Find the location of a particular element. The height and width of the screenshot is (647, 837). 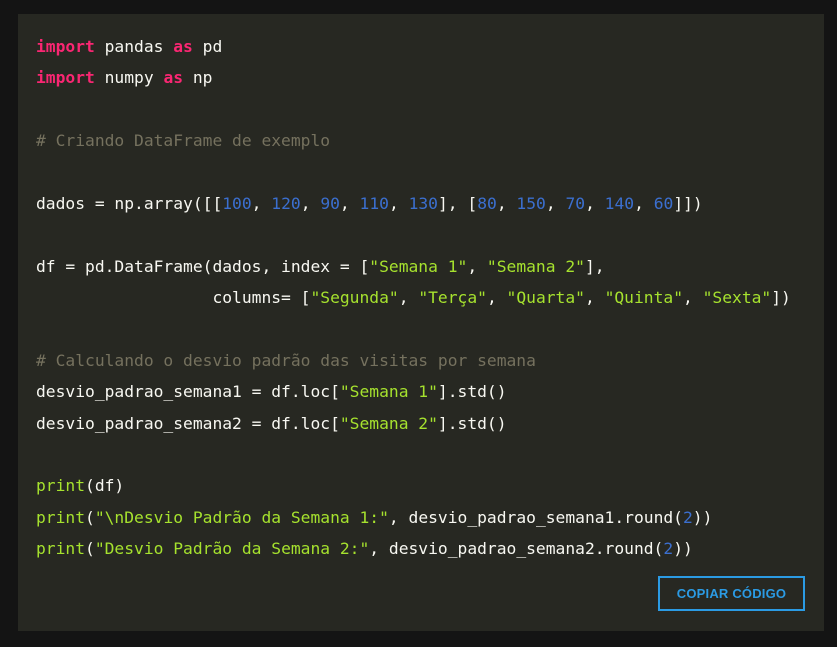

code-token: desvio_padrao_semana1 = df.loc[ is located at coordinates (188, 392).